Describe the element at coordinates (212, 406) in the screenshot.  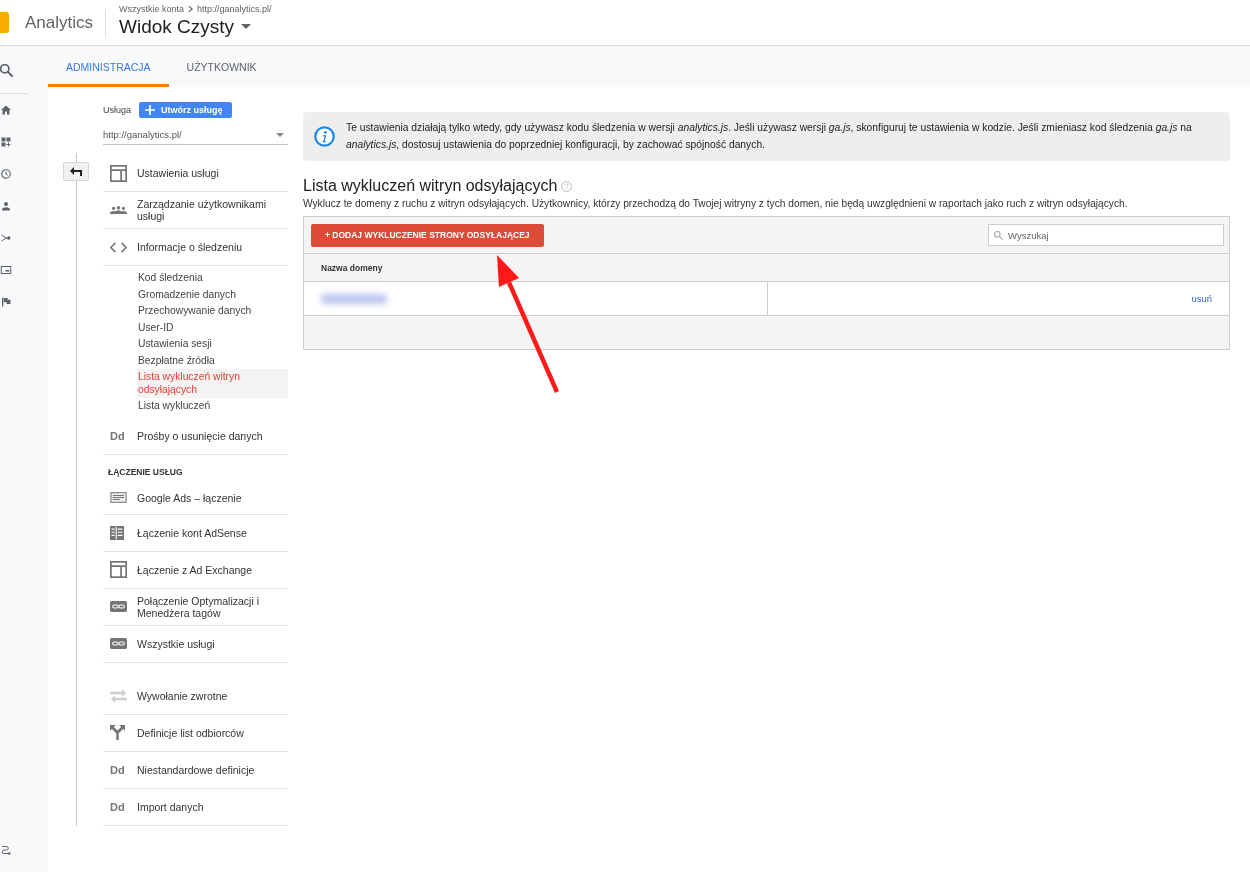
I see `submenu-item: Lista wykluczeń` at that location.